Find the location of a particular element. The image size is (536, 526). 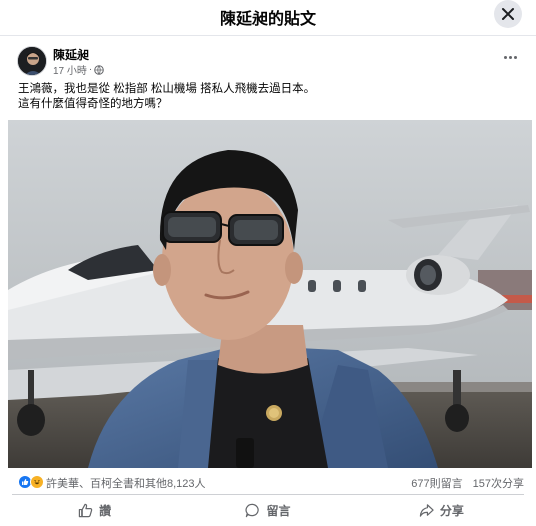

globe-icon is located at coordinates (99, 69).